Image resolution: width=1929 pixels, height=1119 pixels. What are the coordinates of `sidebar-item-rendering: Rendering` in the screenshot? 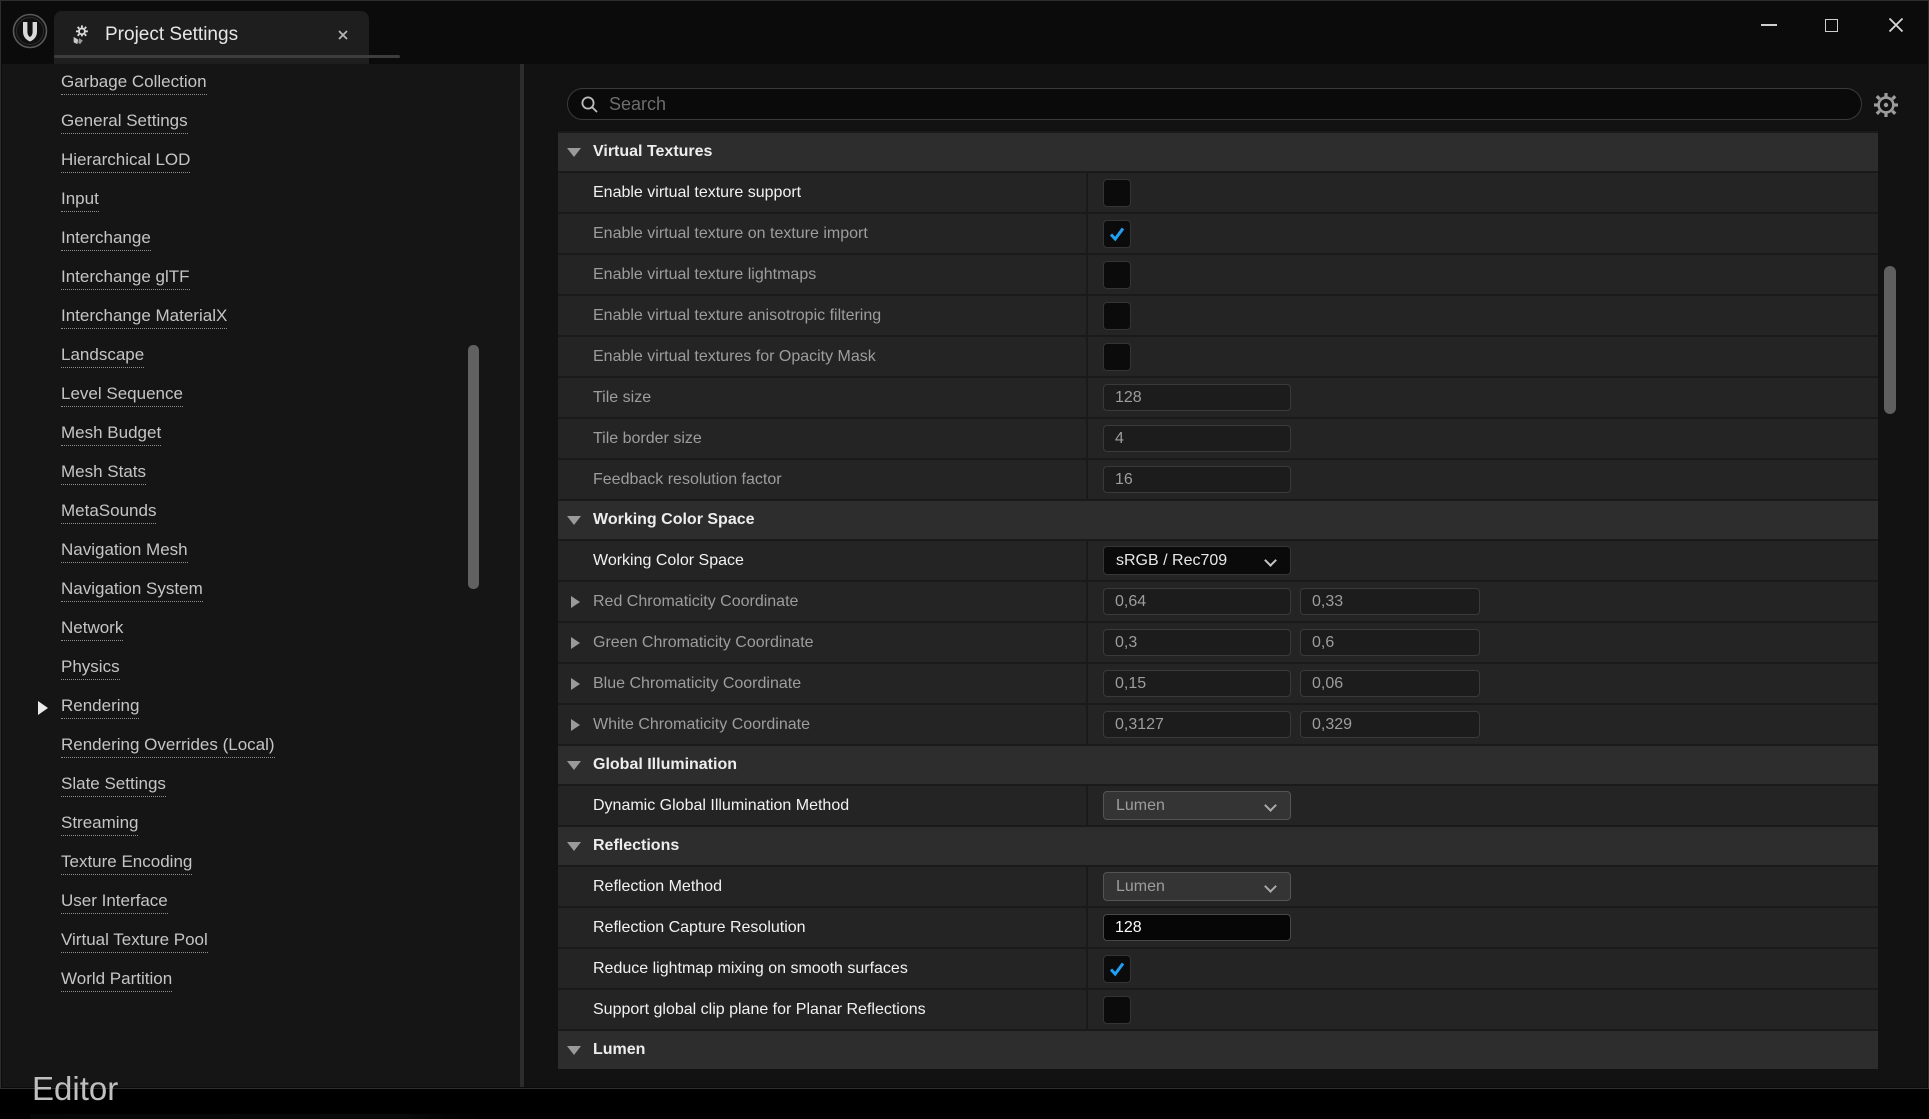 It's located at (232, 707).